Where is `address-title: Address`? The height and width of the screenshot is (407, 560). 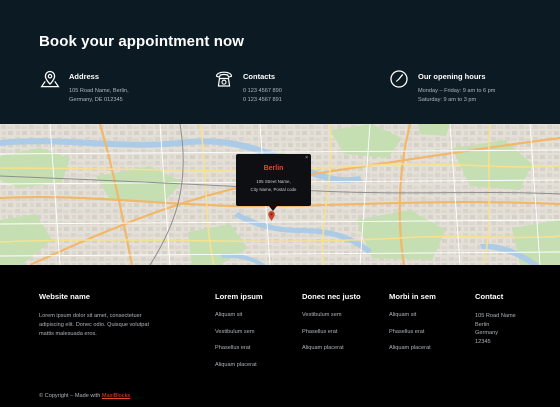 address-title: Address is located at coordinates (84, 76).